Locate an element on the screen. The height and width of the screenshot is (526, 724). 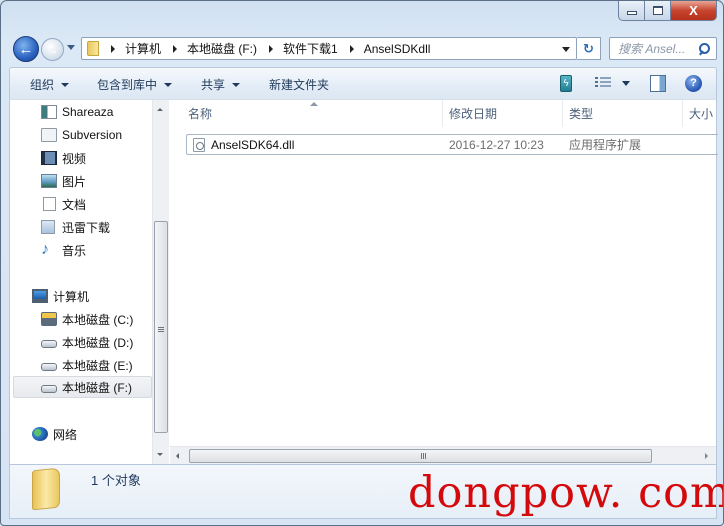
help-glyph: ? is located at coordinates (693, 83).